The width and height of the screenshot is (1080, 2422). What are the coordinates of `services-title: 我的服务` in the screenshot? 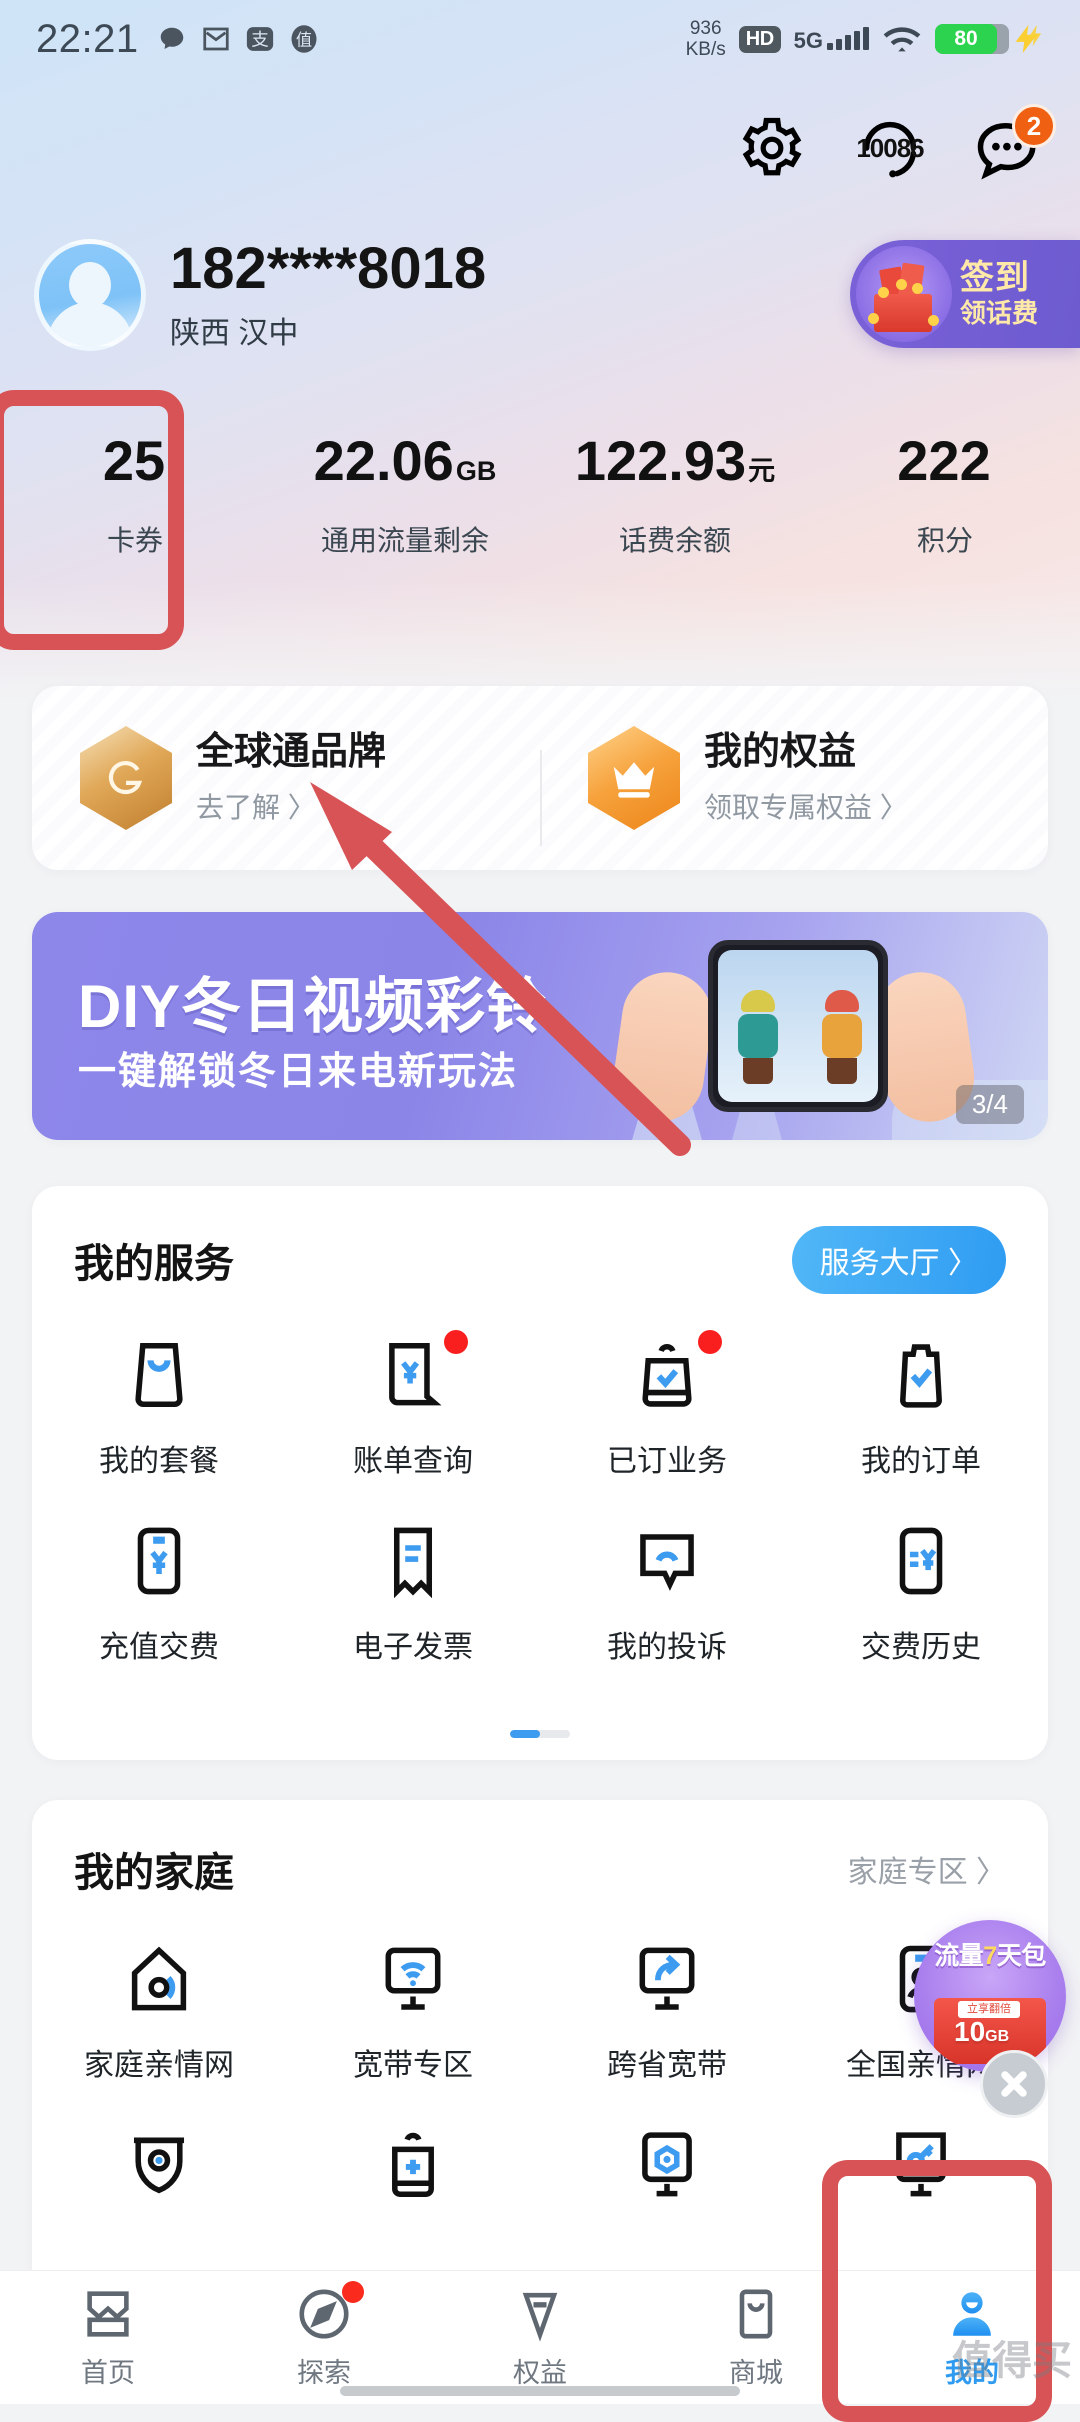 It's located at (154, 1264).